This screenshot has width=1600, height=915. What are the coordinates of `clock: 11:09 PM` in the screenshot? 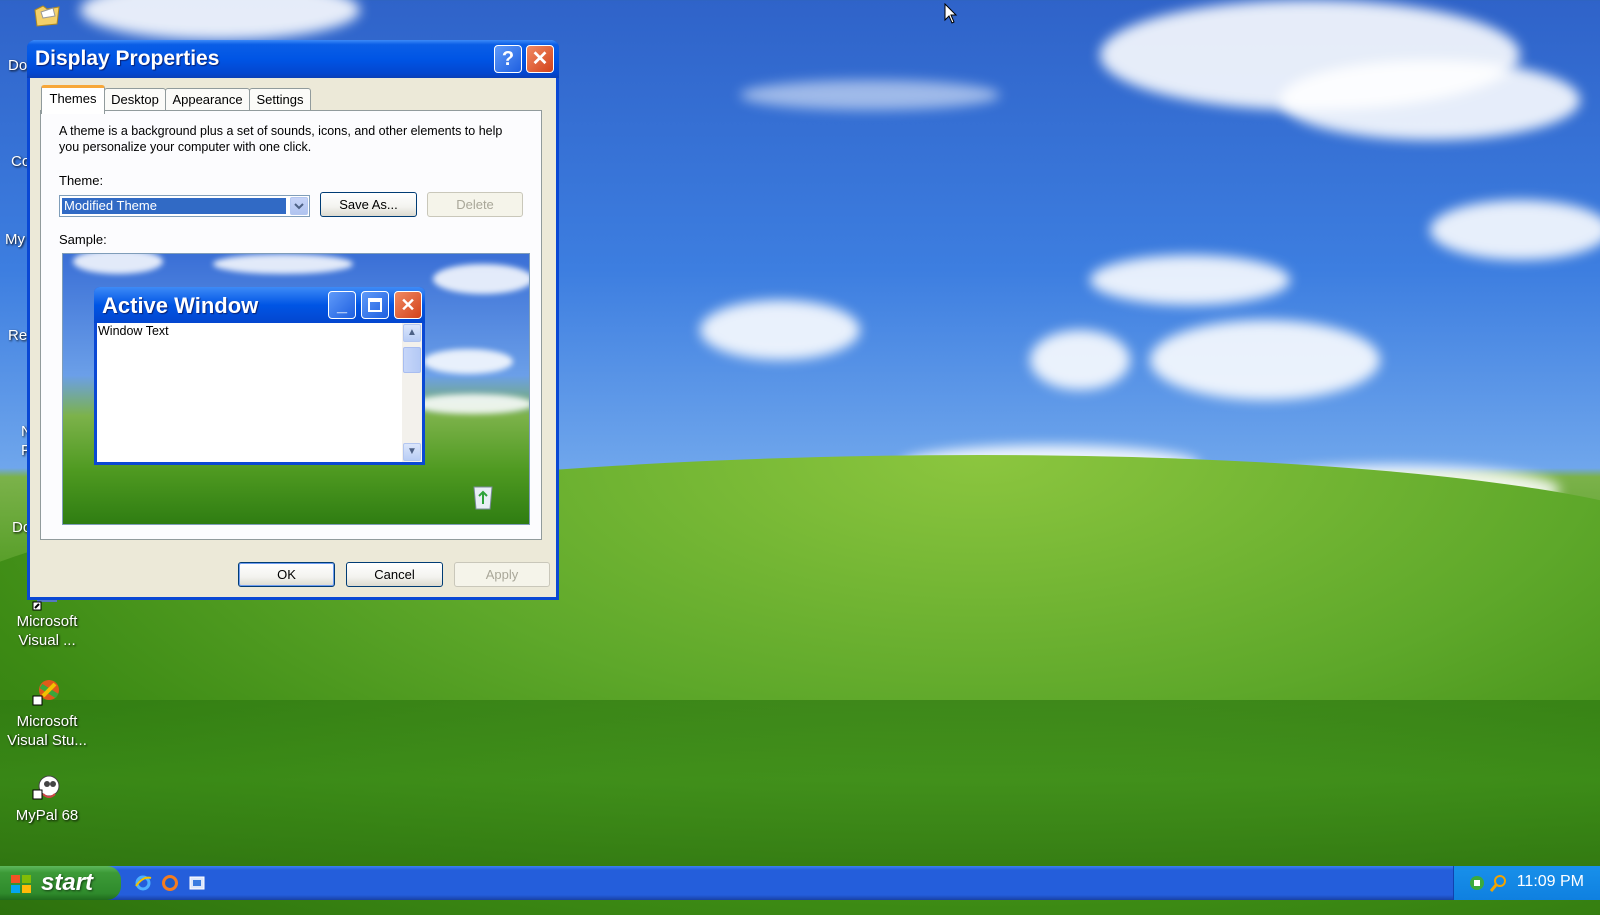 It's located at (1550, 882).